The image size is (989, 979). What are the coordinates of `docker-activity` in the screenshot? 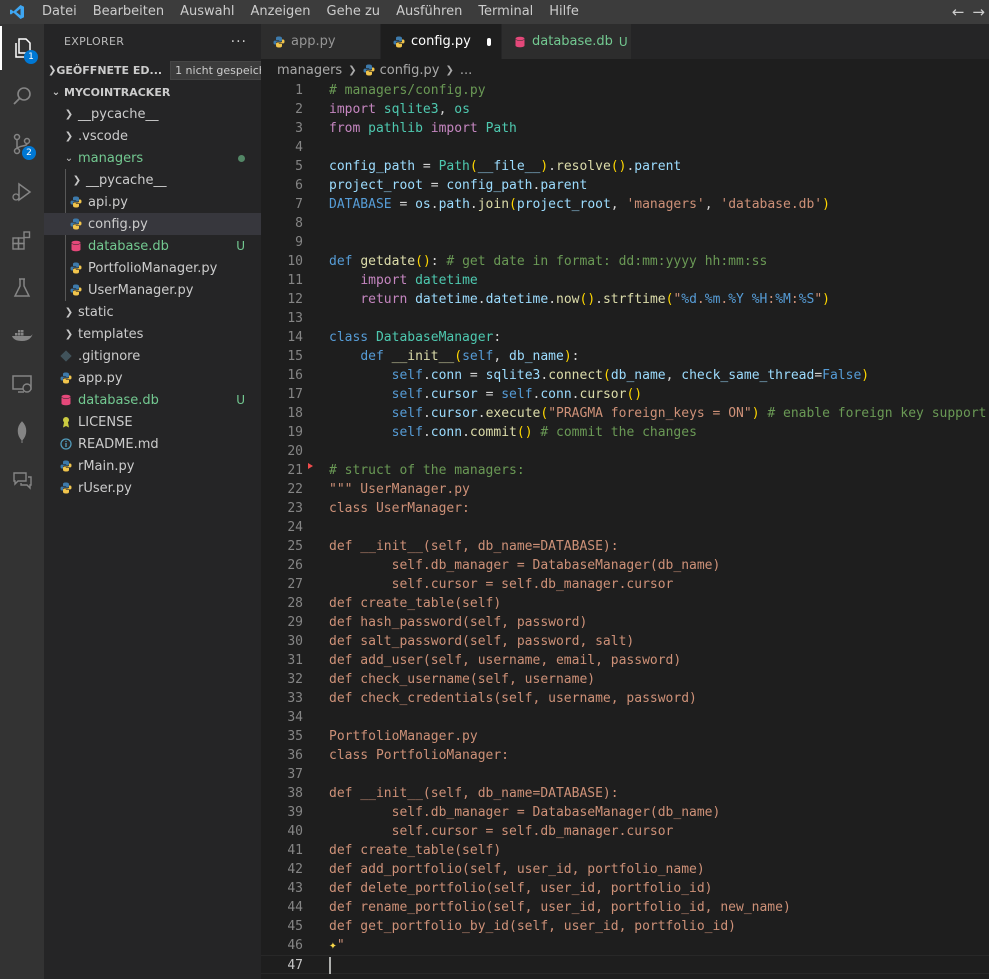 It's located at (22, 336).